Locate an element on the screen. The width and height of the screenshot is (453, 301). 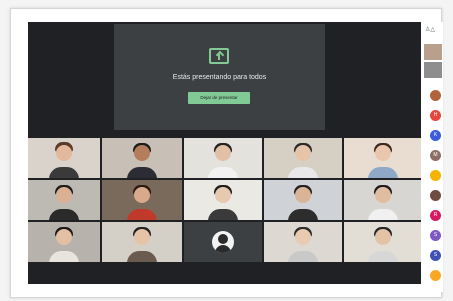
participant-avatar: H is located at coordinates (435, 115).